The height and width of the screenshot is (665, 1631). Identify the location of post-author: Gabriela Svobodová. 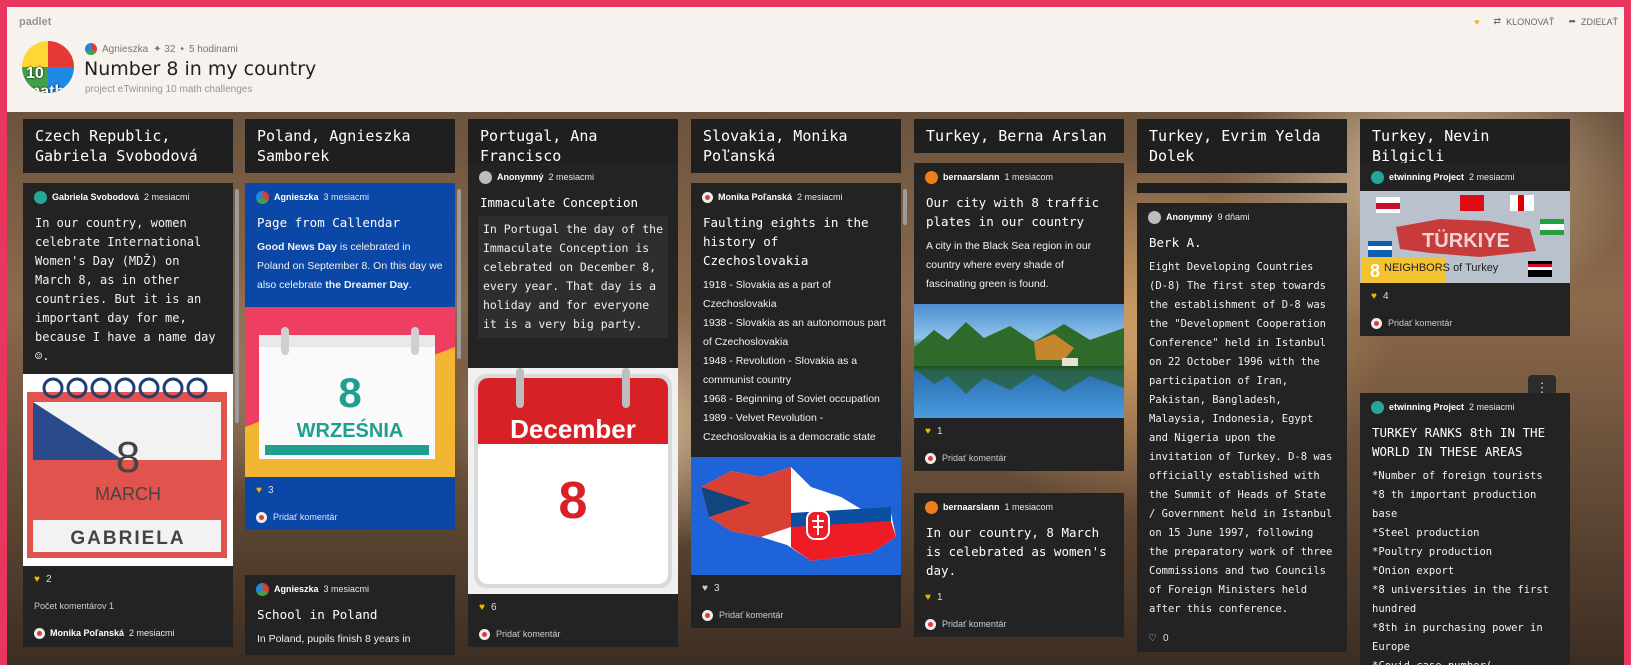
(96, 197).